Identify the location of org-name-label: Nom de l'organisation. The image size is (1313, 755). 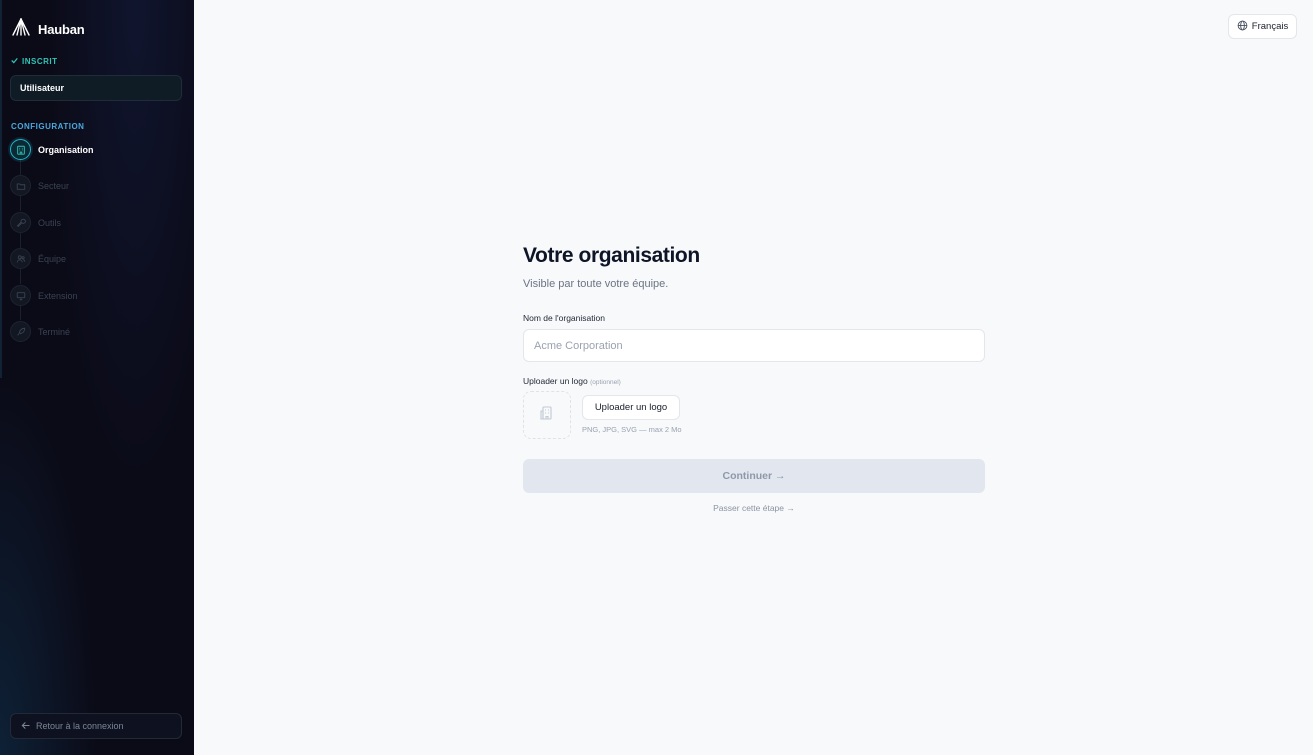
(564, 318).